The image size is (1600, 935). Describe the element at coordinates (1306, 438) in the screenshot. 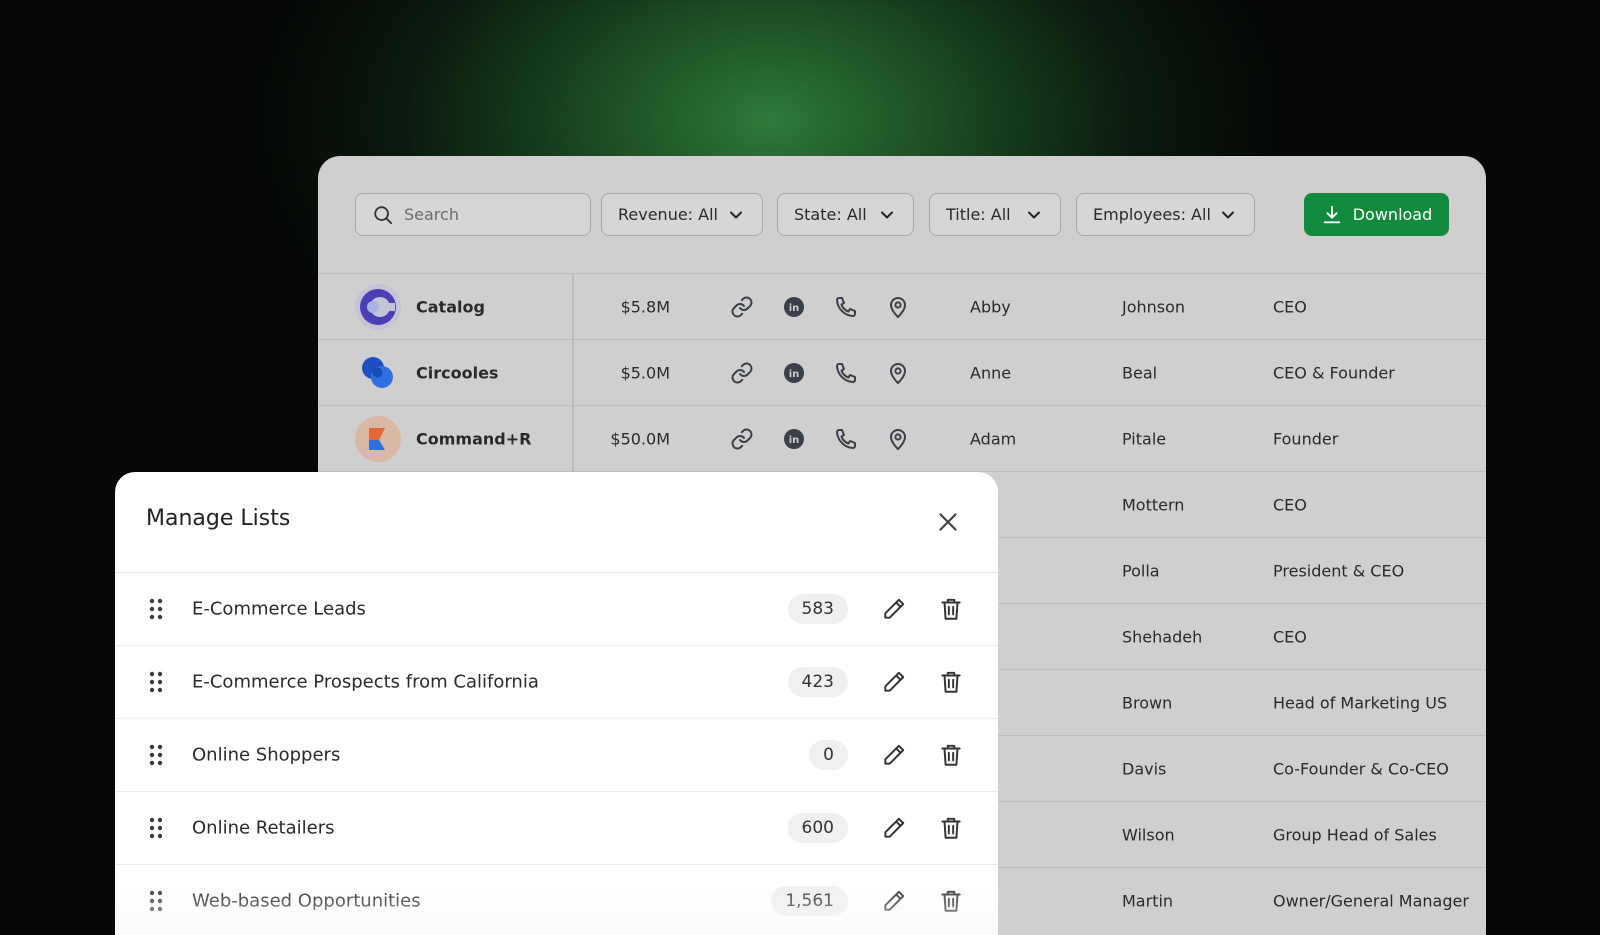

I see `job-title: Founder` at that location.